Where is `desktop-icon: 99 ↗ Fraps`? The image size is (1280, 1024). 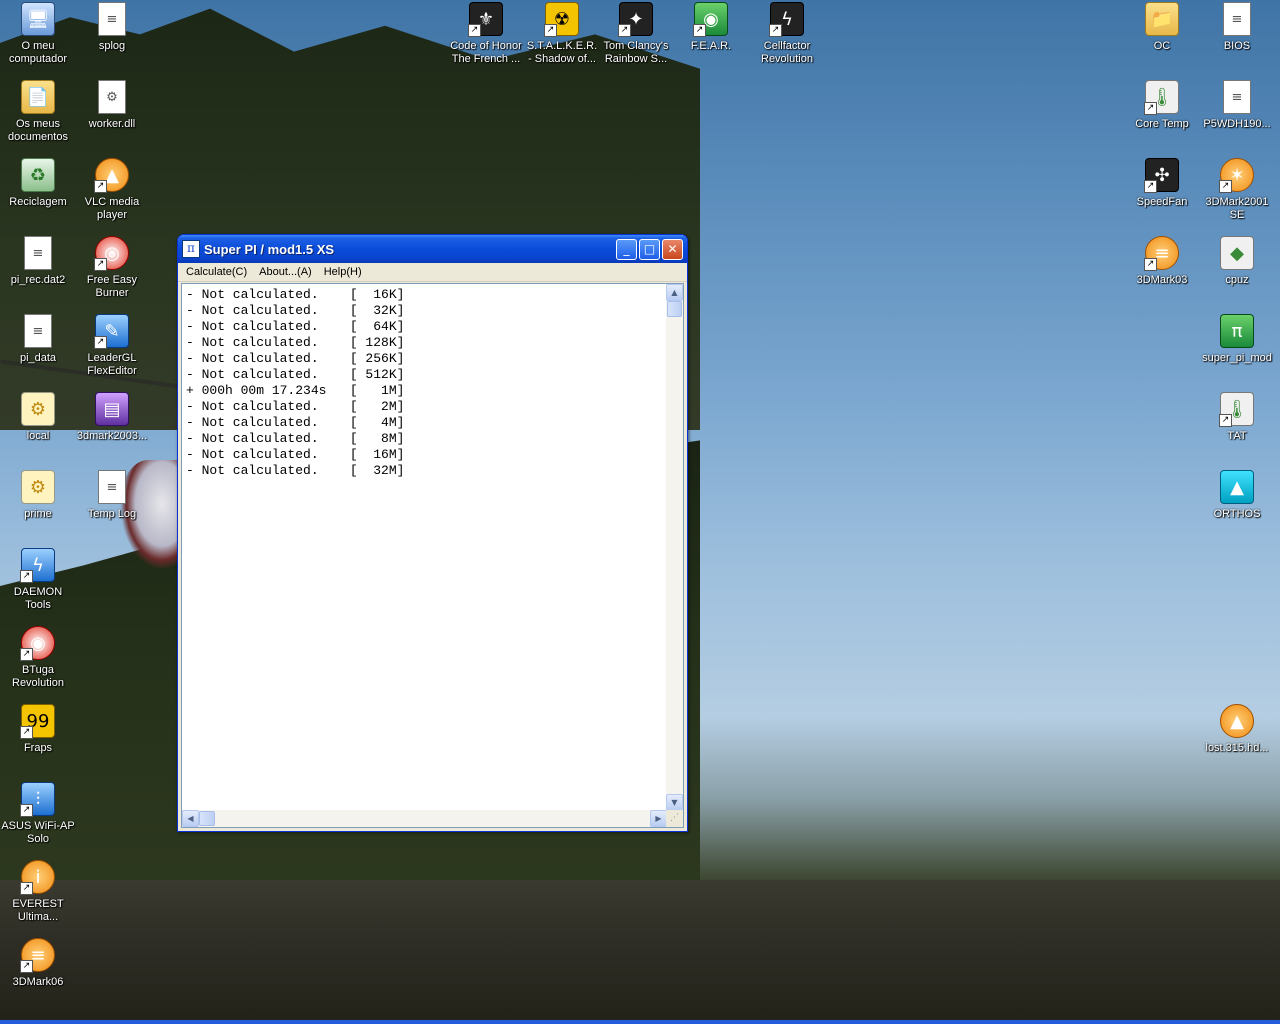
desktop-icon: 99 ↗ Fraps is located at coordinates (38, 729).